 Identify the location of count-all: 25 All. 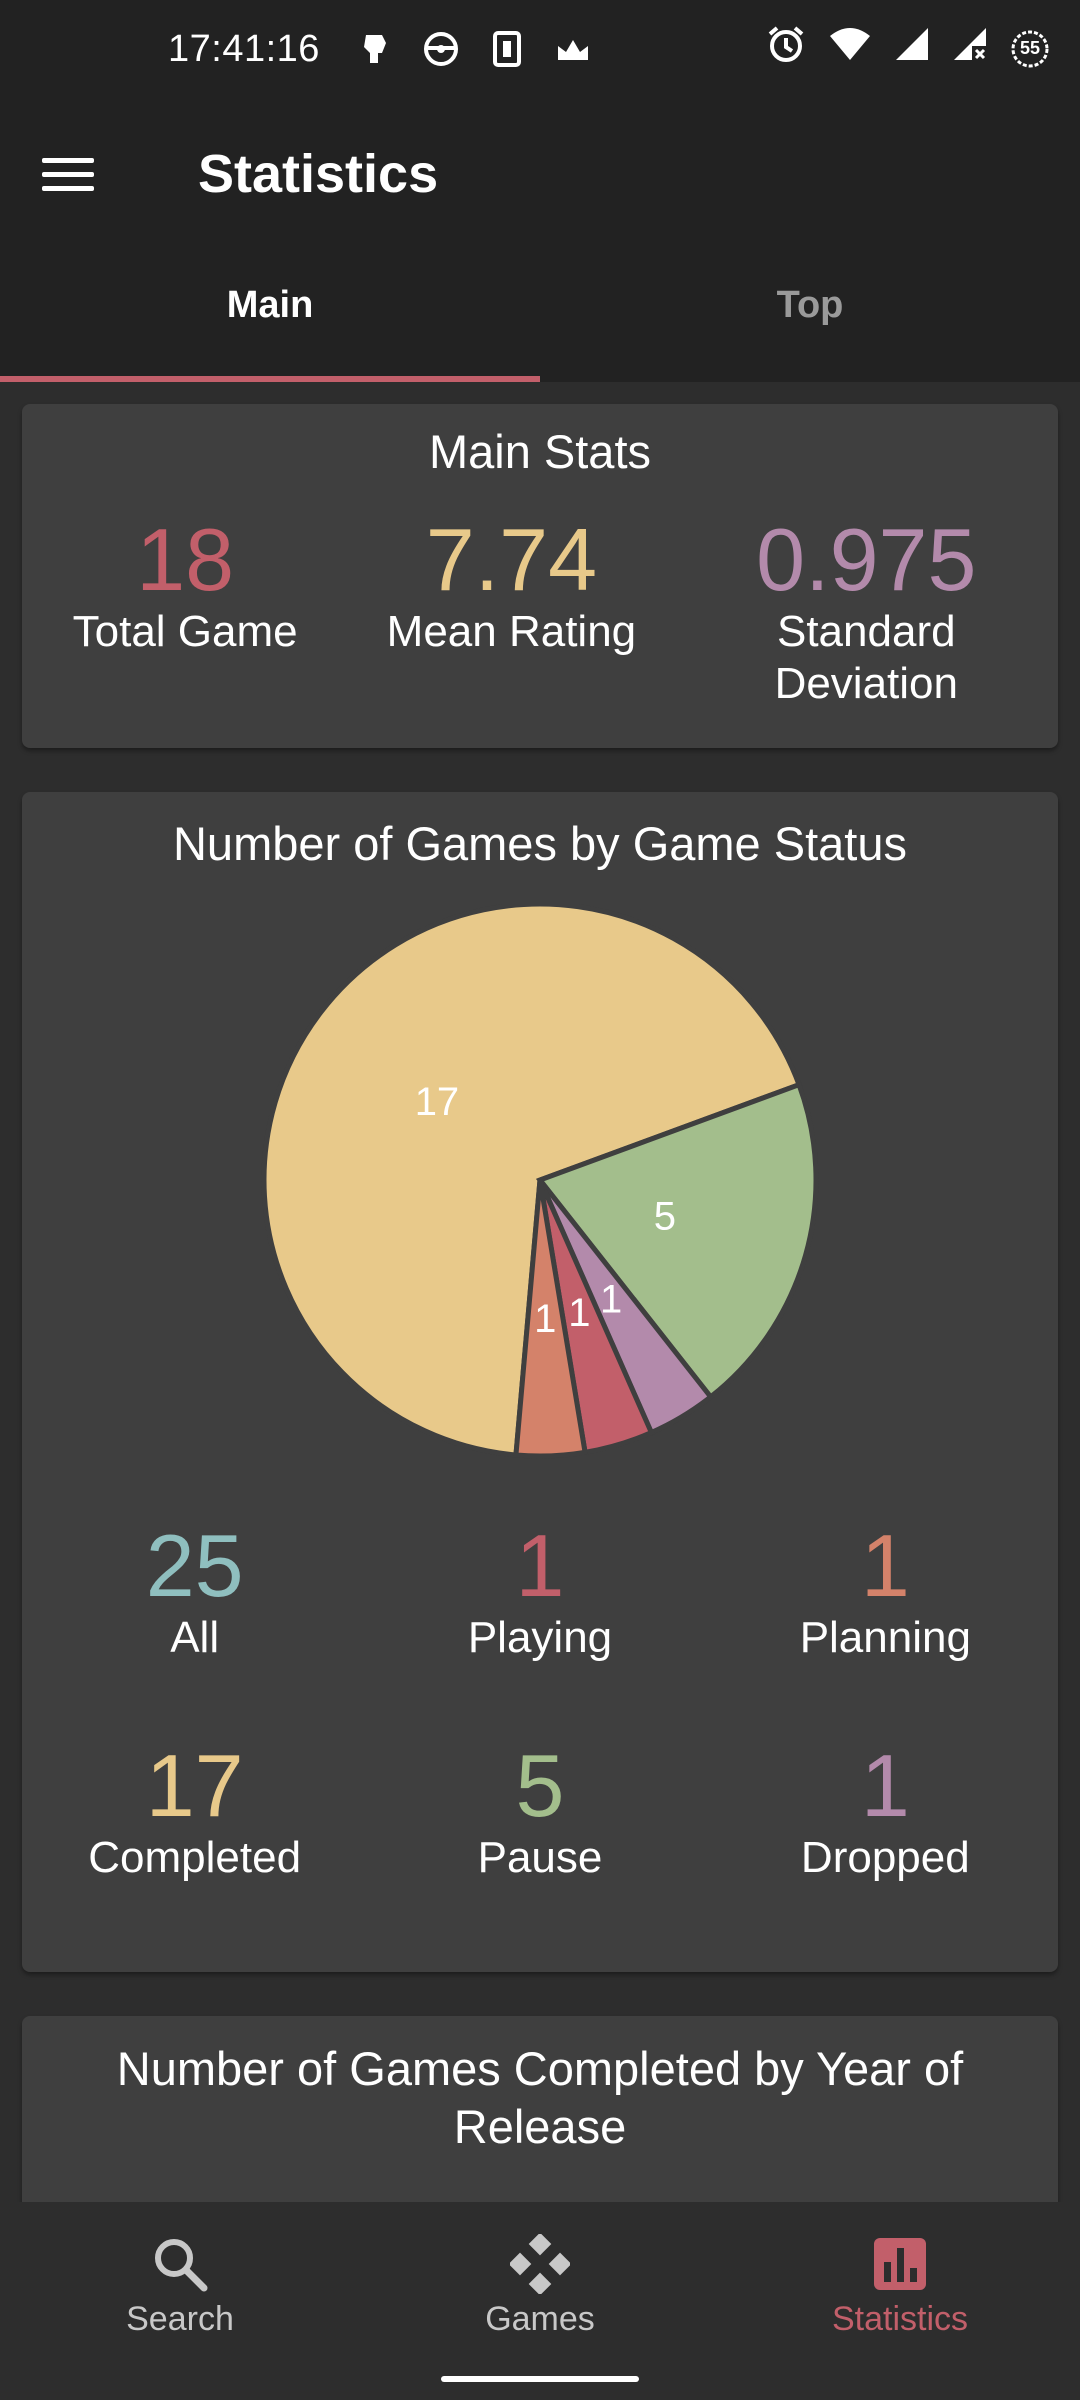
(194, 1592).